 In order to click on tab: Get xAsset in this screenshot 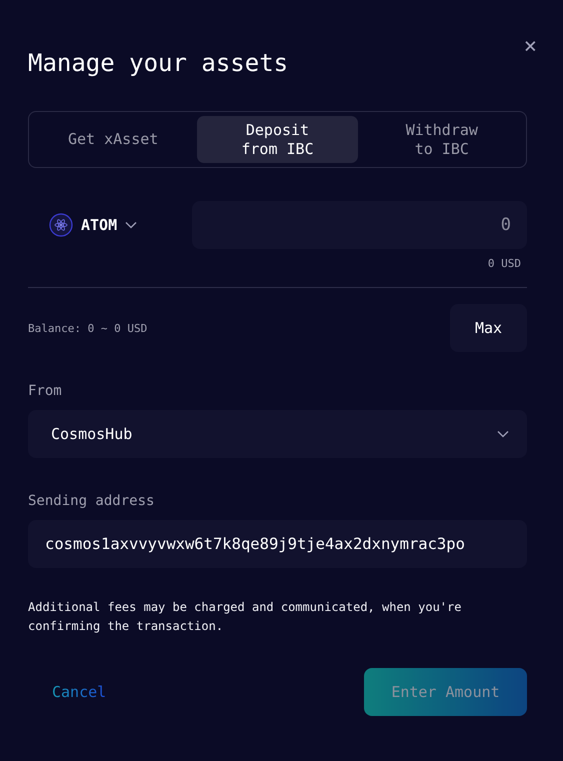, I will do `click(113, 139)`.